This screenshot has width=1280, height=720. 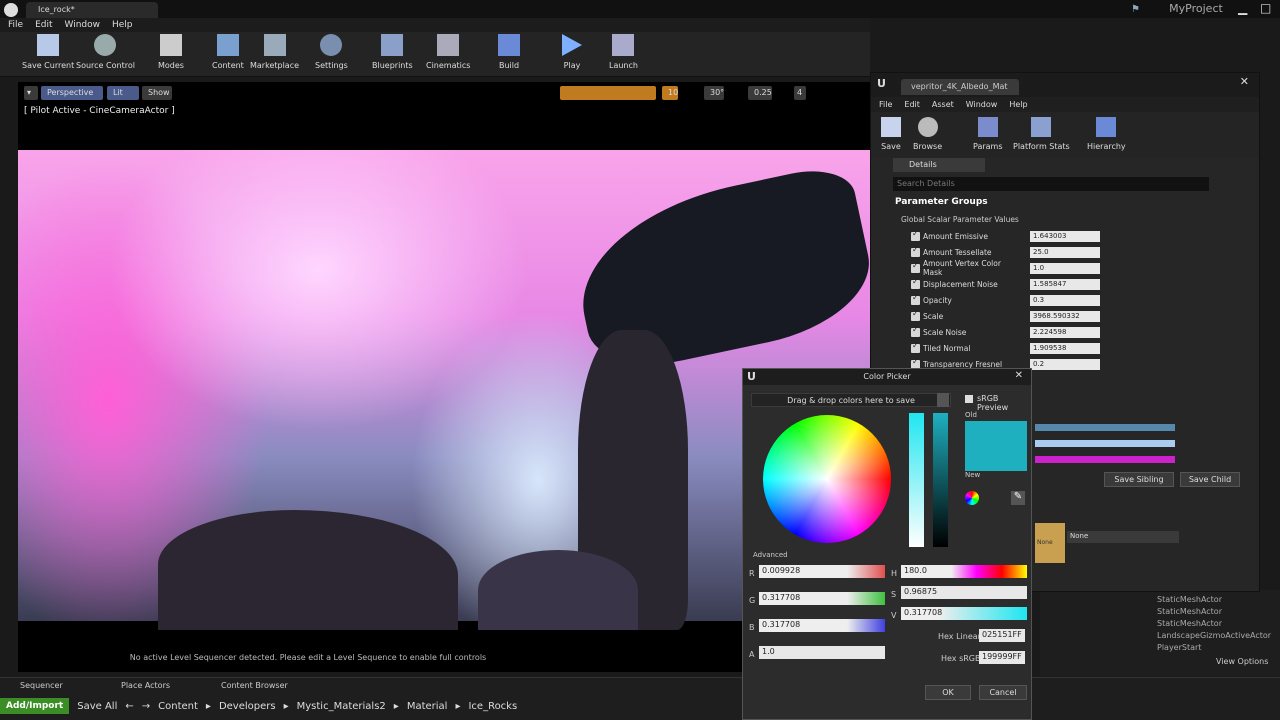 I want to click on breadcrumb-developers: Developers, so click(x=247, y=706).